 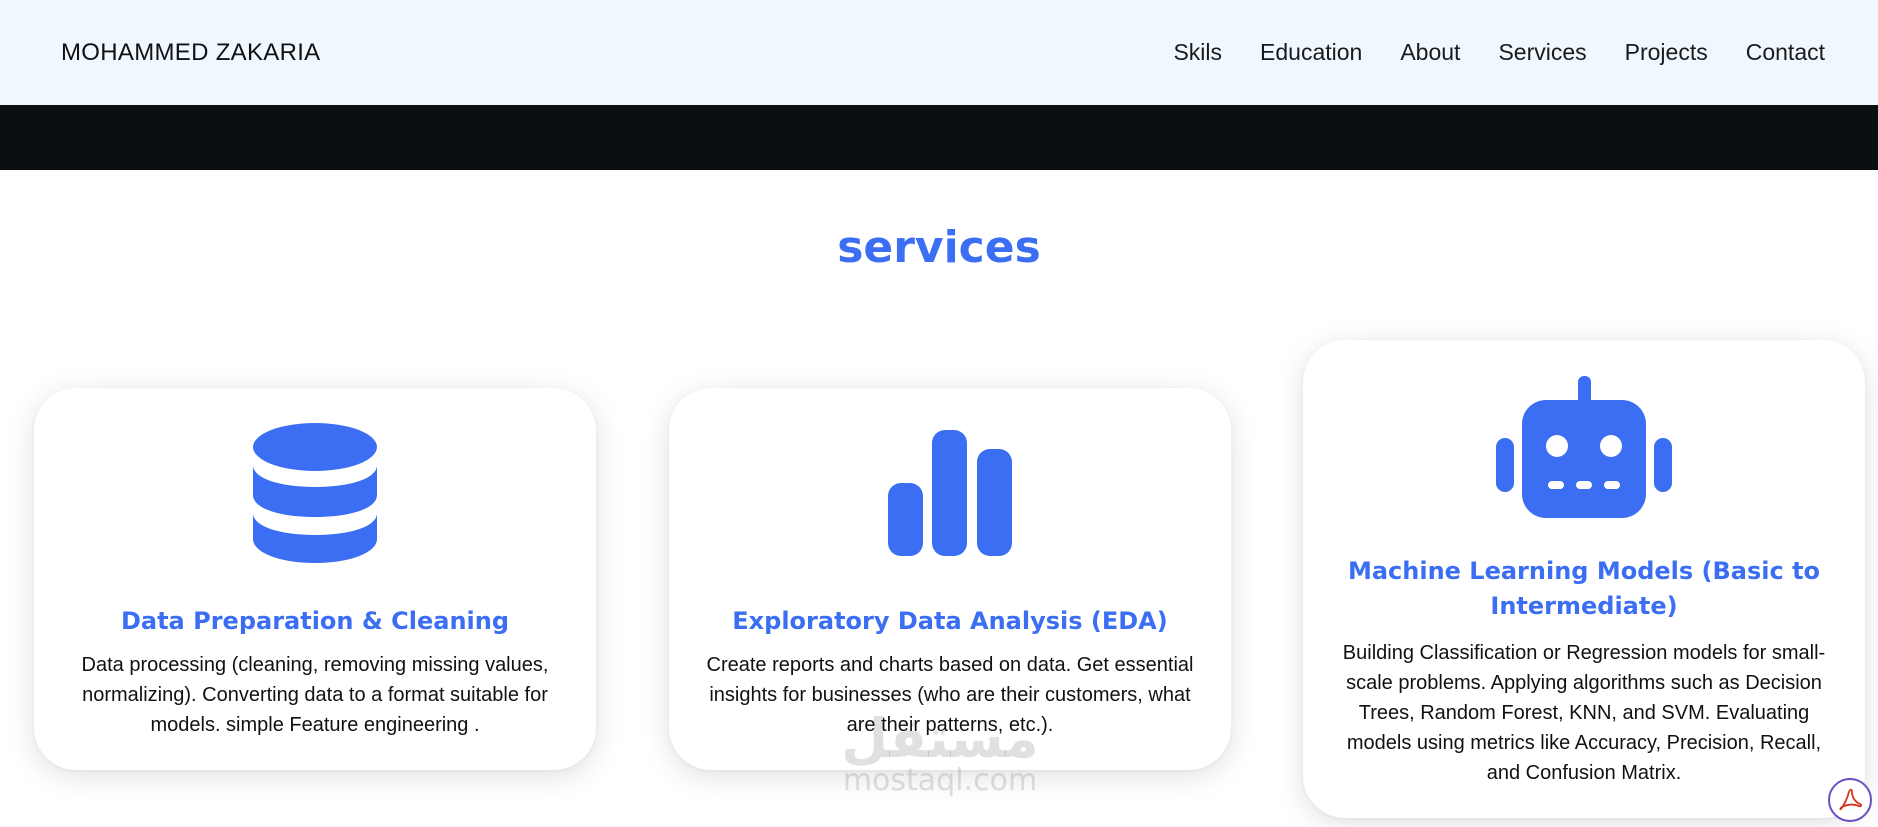 What do you see at coordinates (1430, 52) in the screenshot?
I see `nav-link-about: About` at bounding box center [1430, 52].